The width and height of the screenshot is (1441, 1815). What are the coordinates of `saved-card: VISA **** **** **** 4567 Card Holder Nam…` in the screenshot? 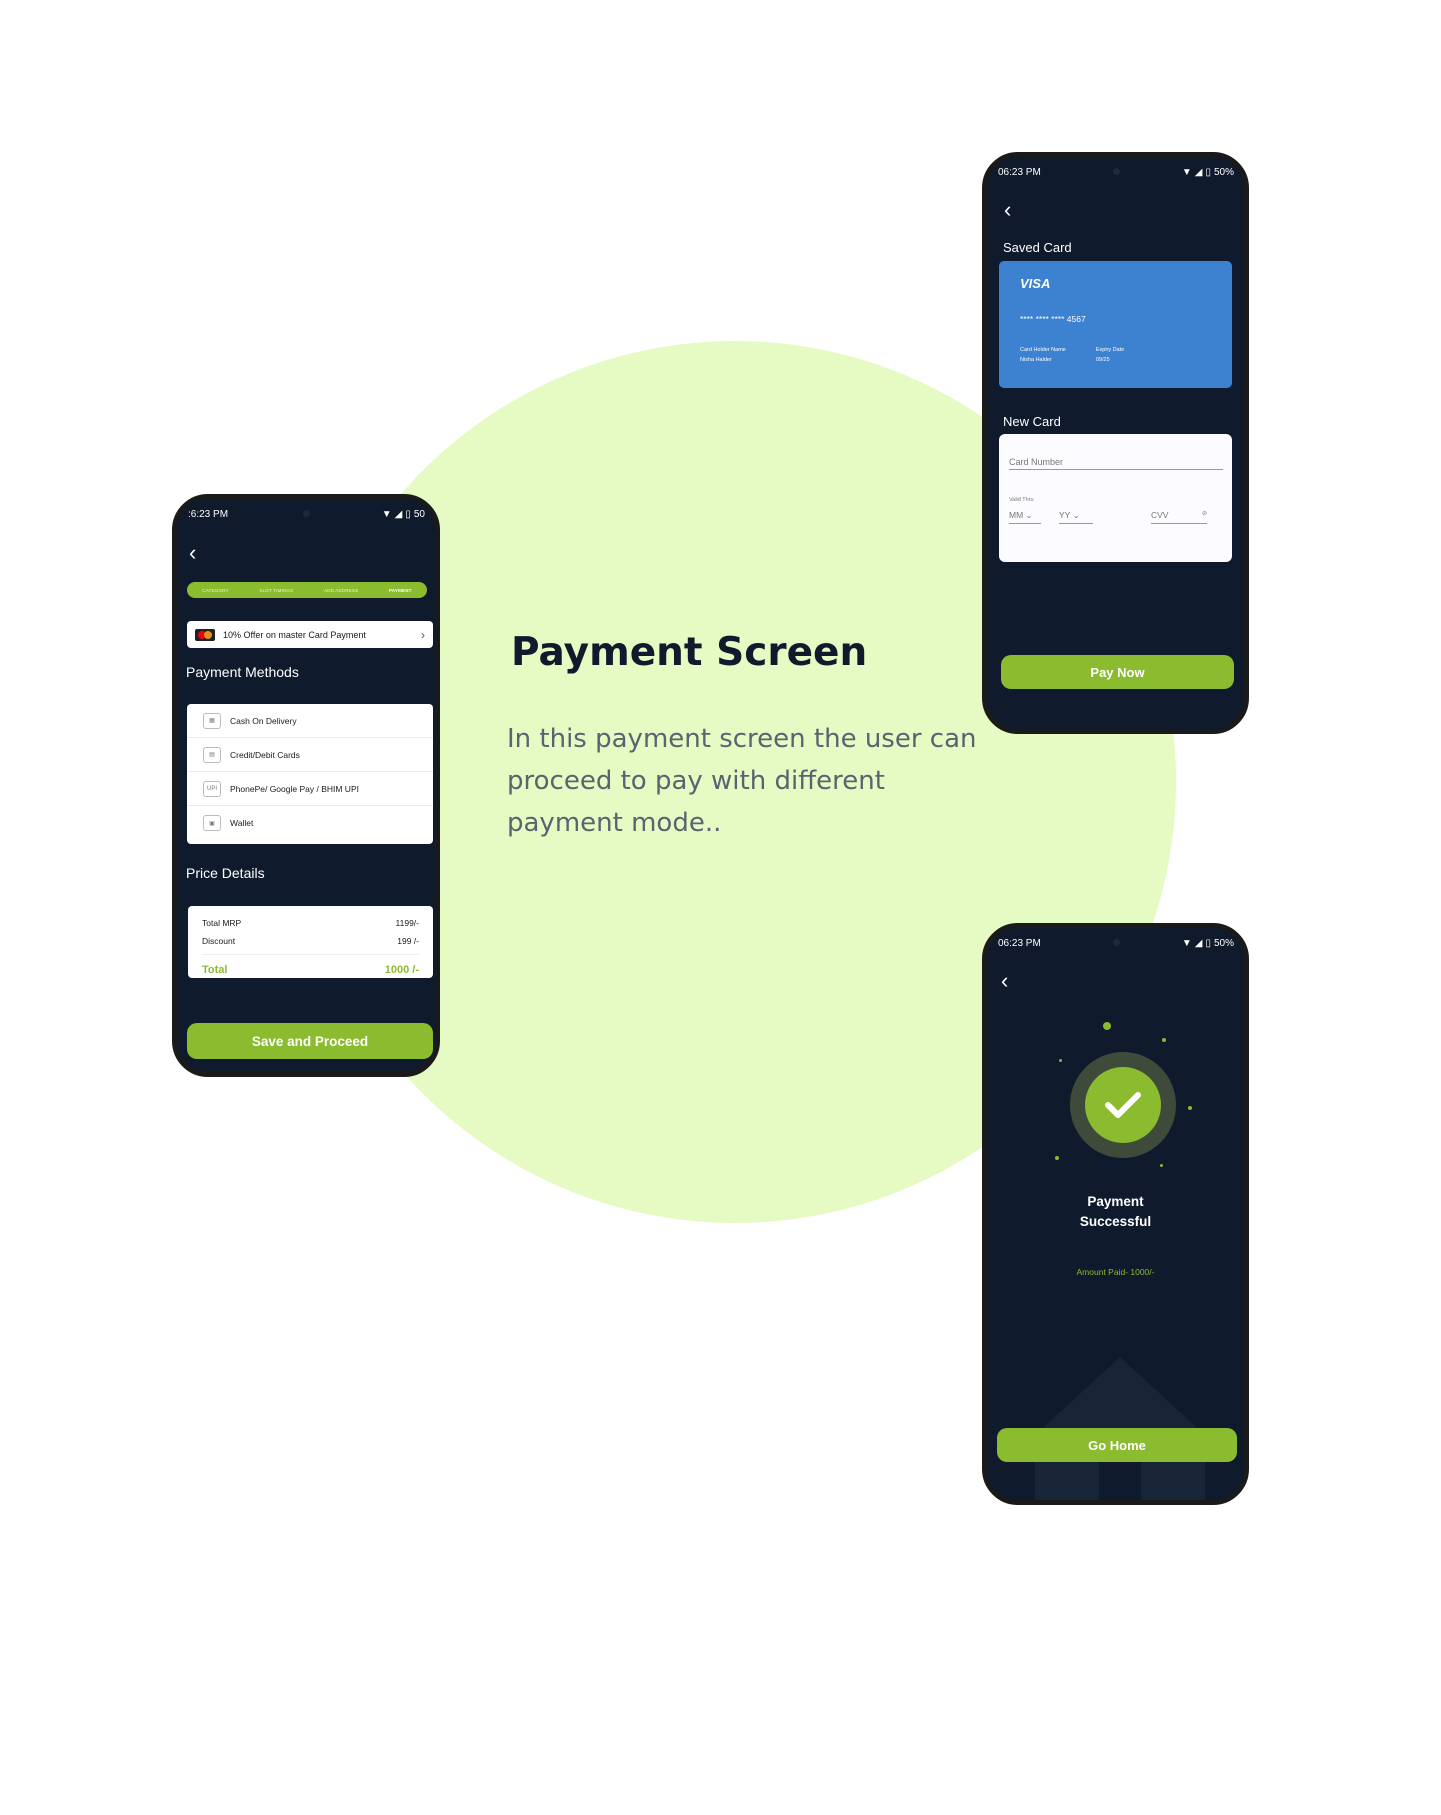 It's located at (1115, 324).